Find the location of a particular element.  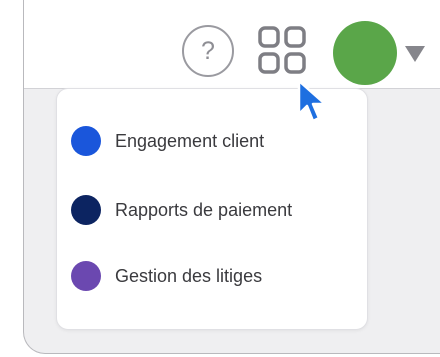

menu-item-label: Engagement client is located at coordinates (190, 140).